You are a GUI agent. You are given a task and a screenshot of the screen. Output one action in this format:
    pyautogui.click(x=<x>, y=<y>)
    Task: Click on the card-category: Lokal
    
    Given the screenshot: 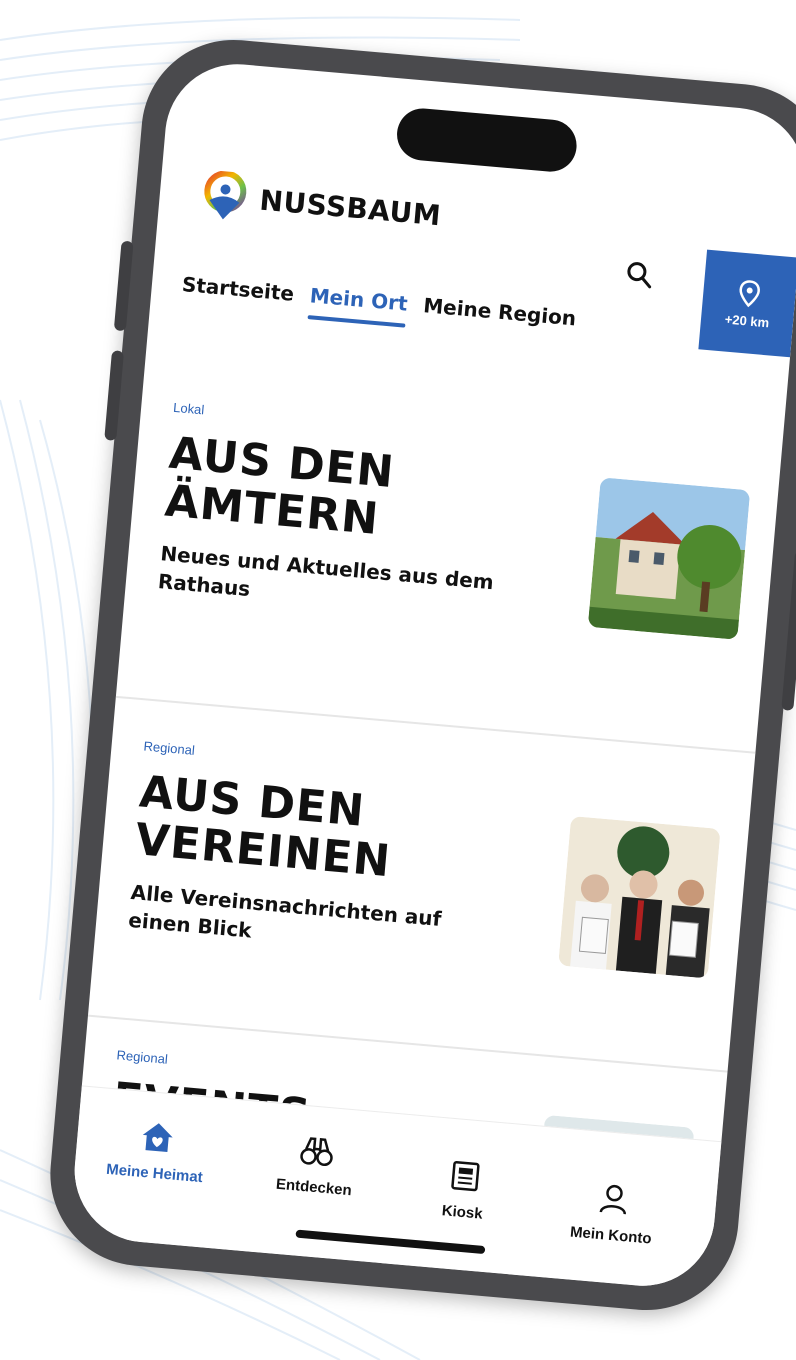 What is the action you would take?
    pyautogui.click(x=188, y=408)
    